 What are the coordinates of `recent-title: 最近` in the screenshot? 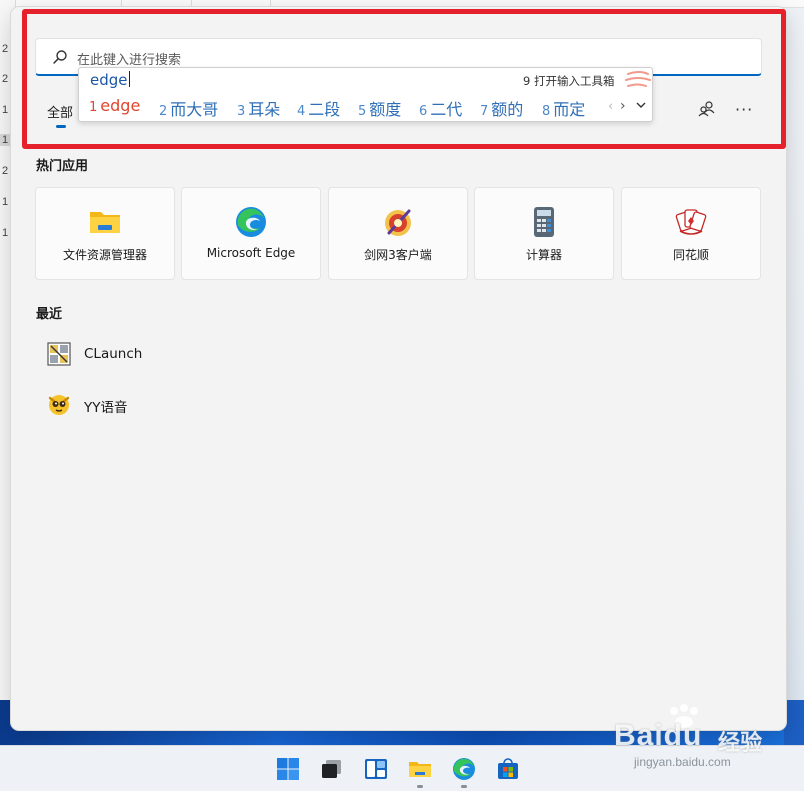 It's located at (49, 314).